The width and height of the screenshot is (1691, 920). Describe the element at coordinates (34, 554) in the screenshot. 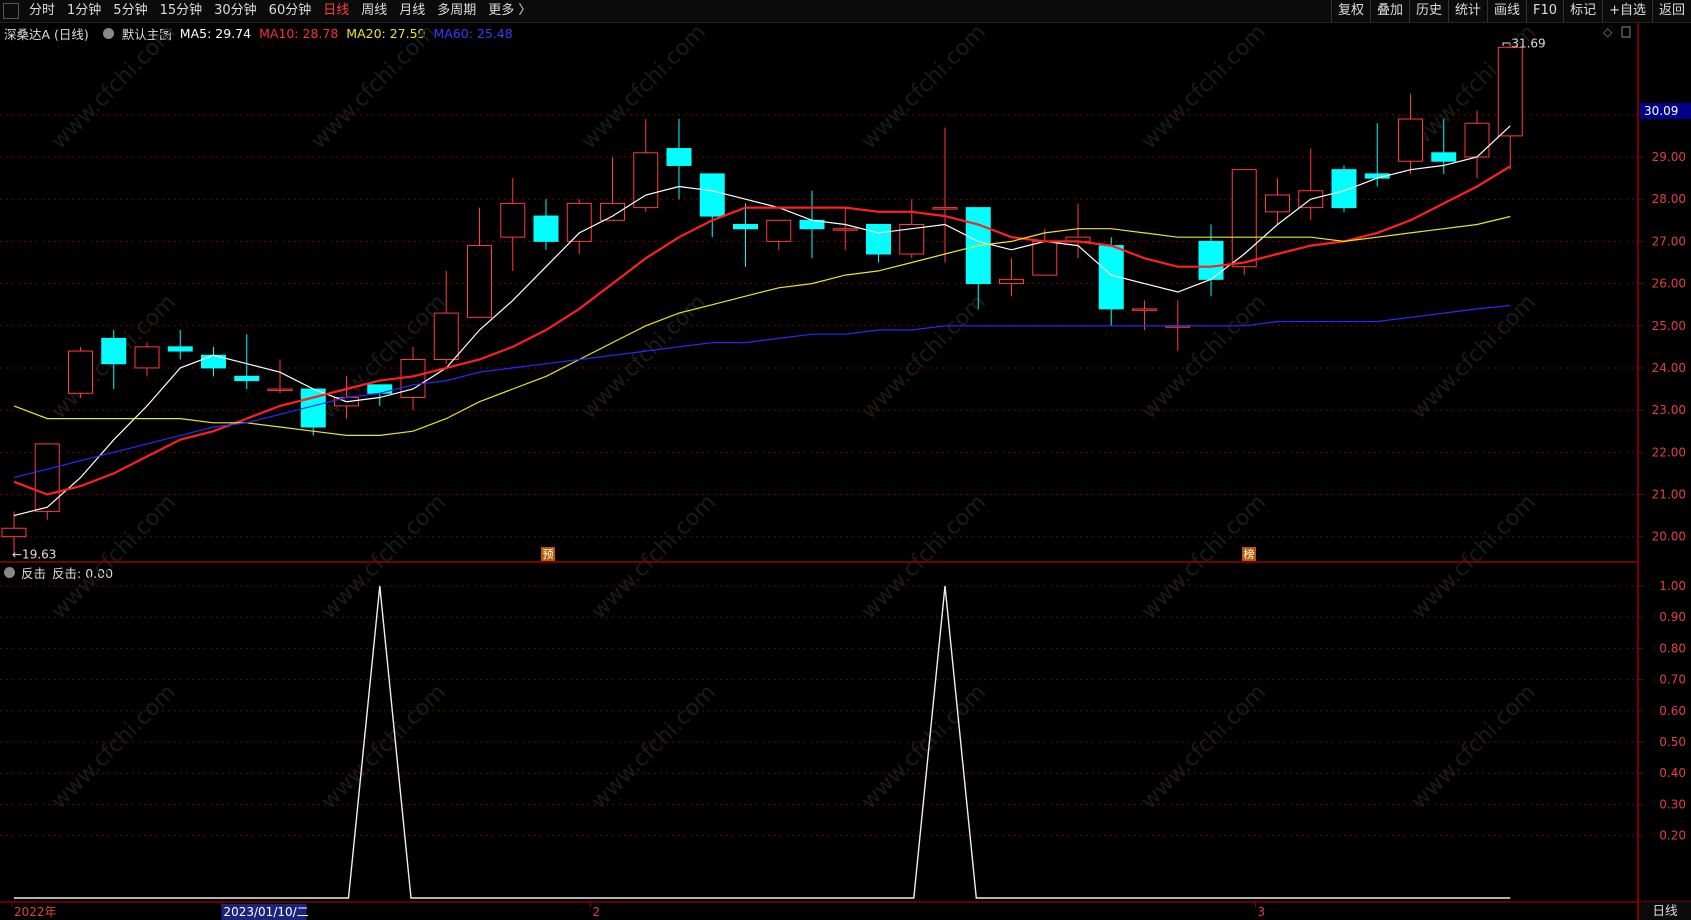

I see `low-price-label: ←19.63` at that location.